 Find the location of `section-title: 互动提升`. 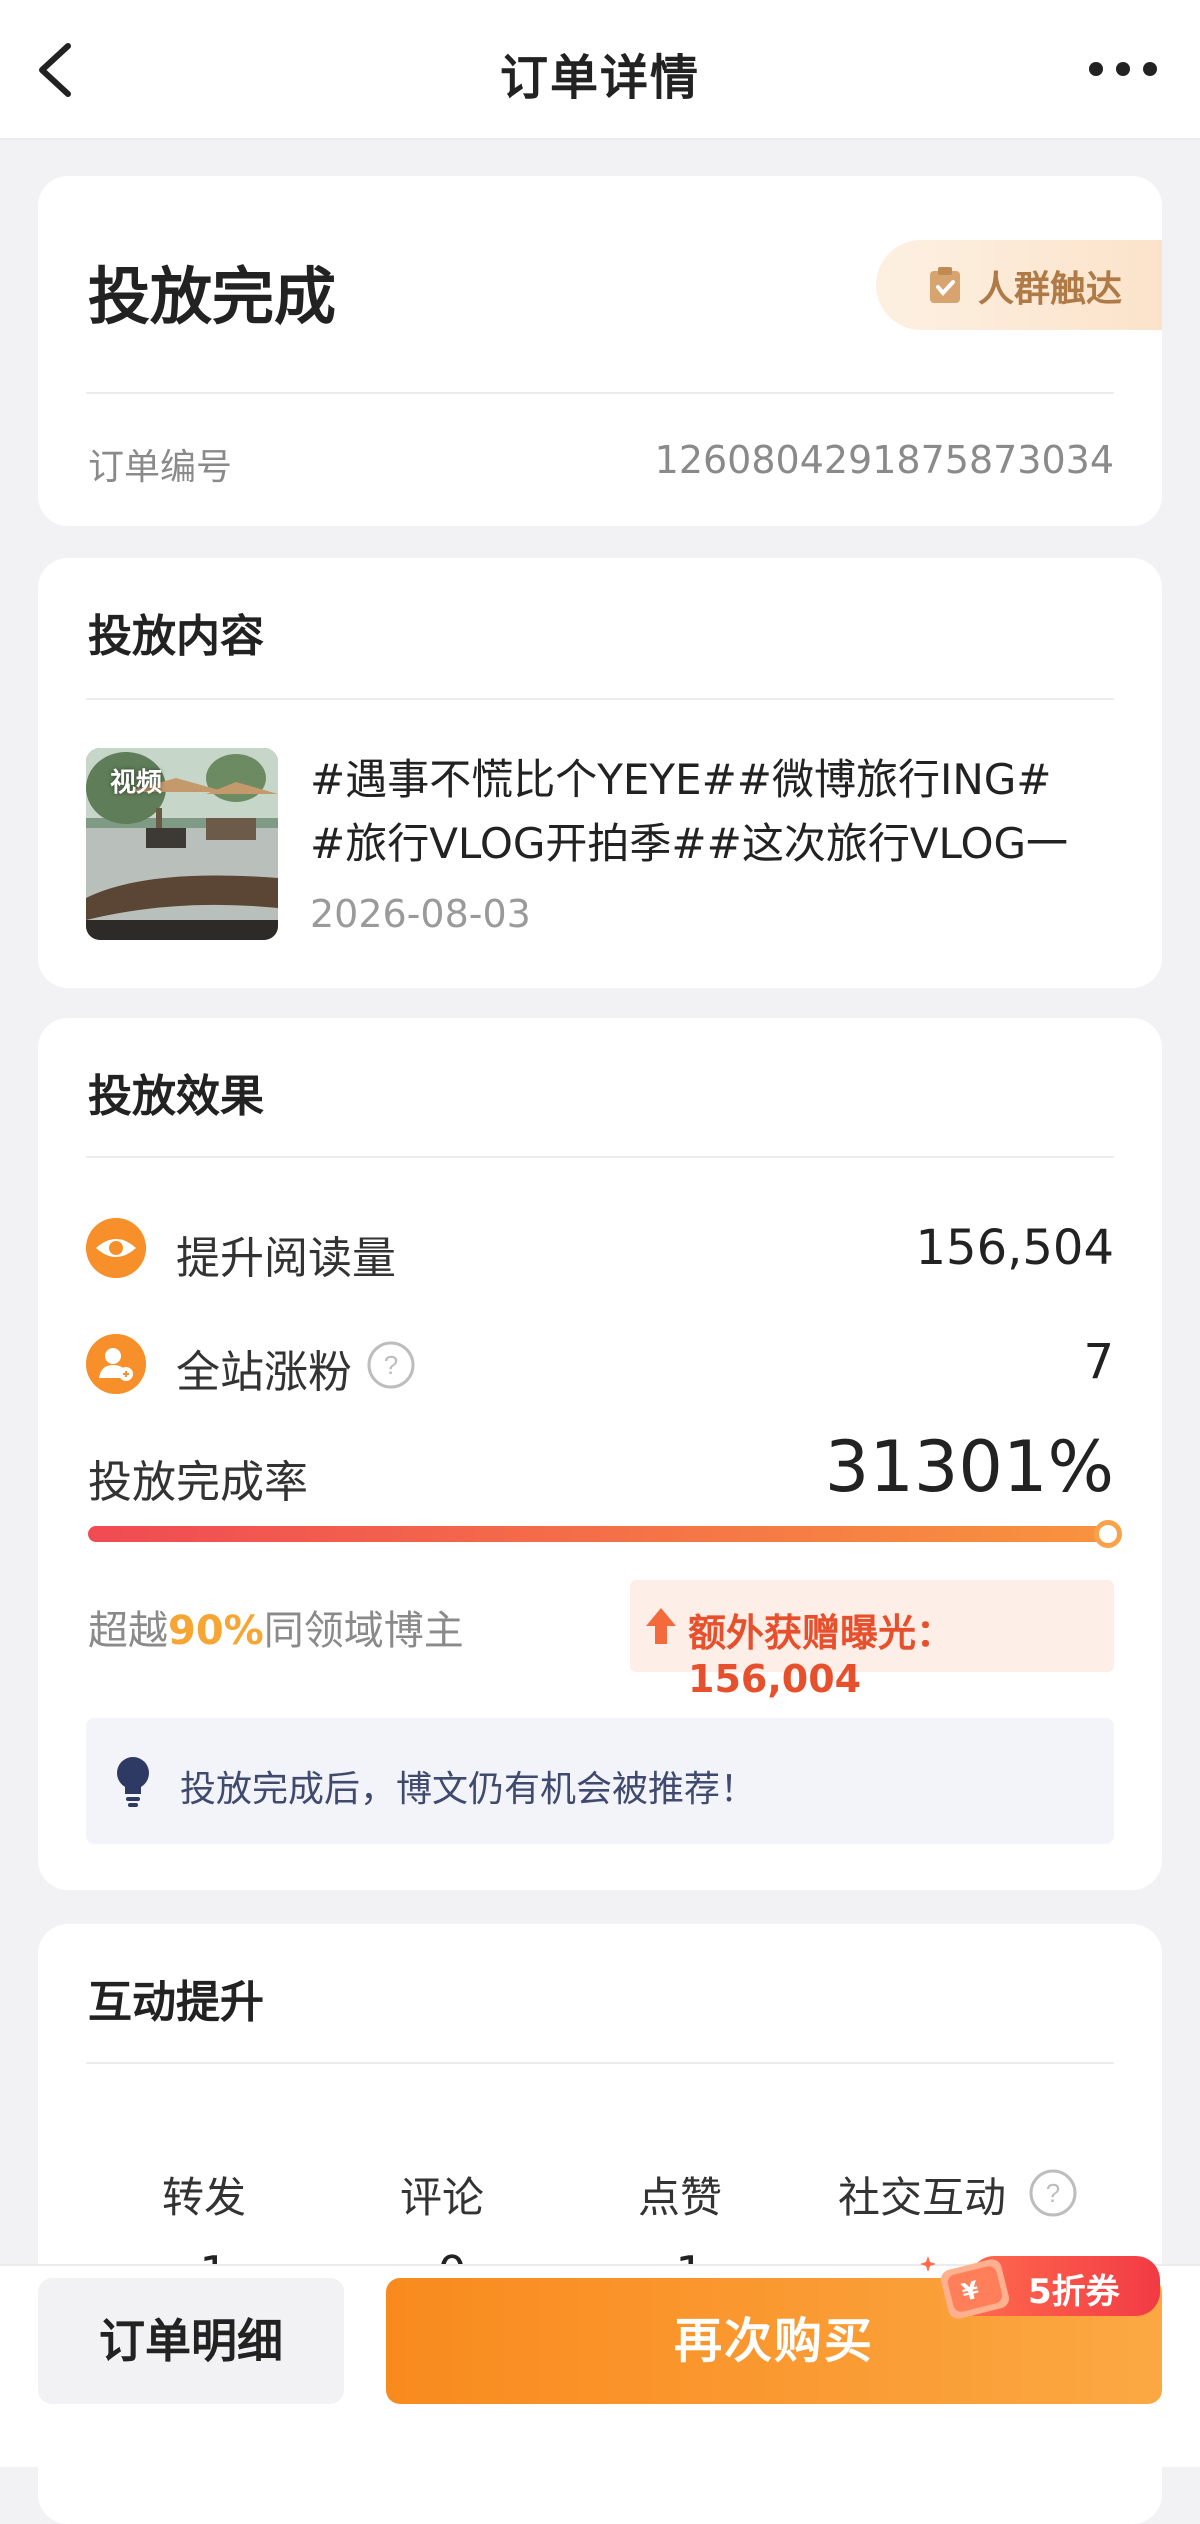

section-title: 互动提升 is located at coordinates (176, 2002).